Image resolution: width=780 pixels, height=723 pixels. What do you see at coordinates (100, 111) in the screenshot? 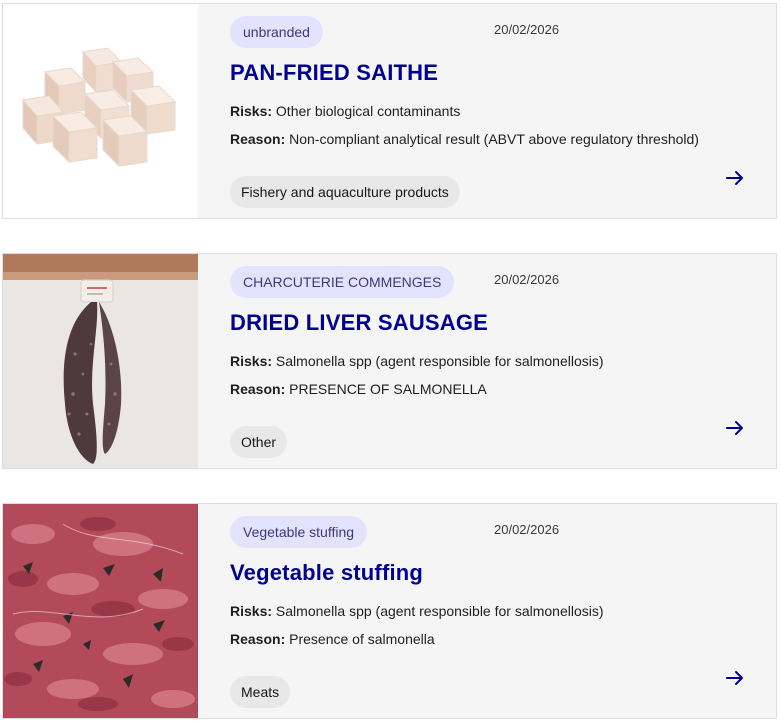
I see `product-photo-fish-cubes` at bounding box center [100, 111].